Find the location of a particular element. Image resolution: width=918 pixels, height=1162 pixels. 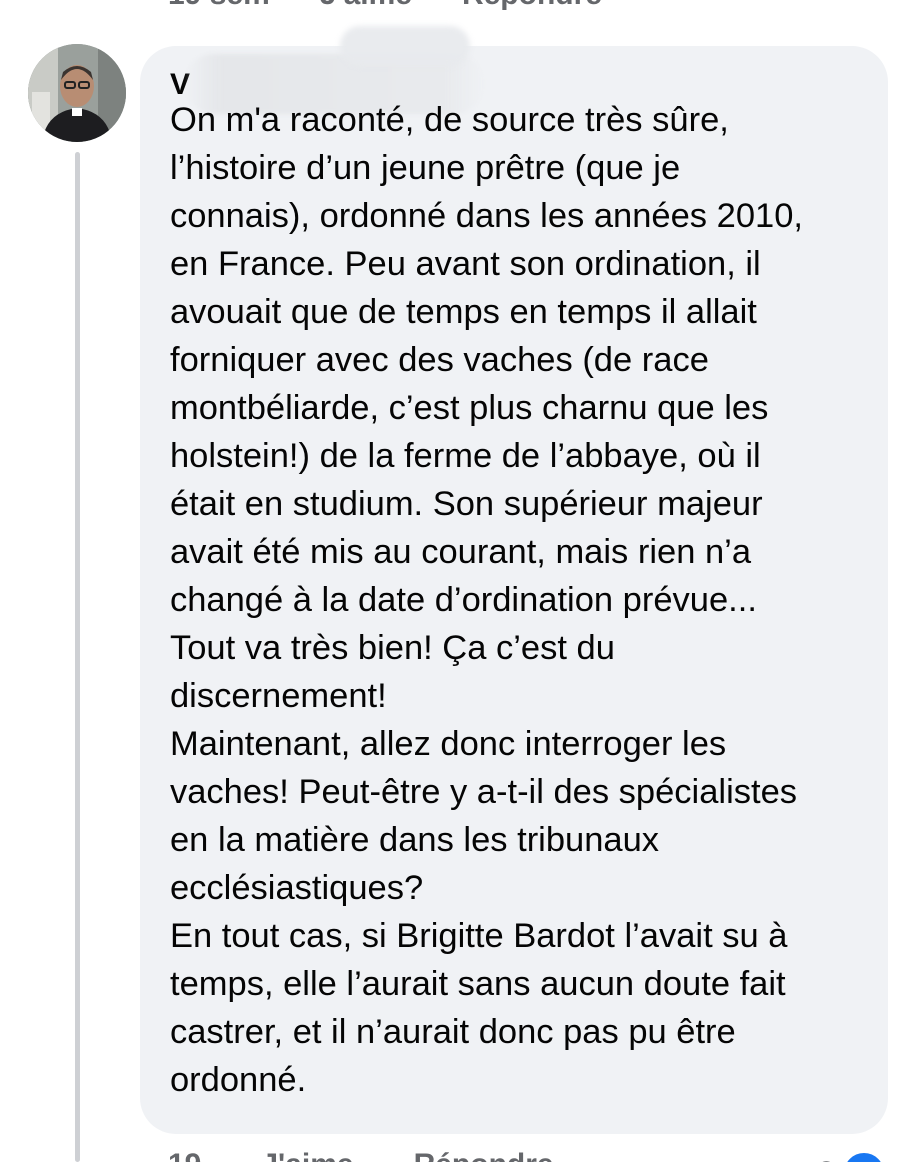

author-name-redaction-top is located at coordinates (405, 46).